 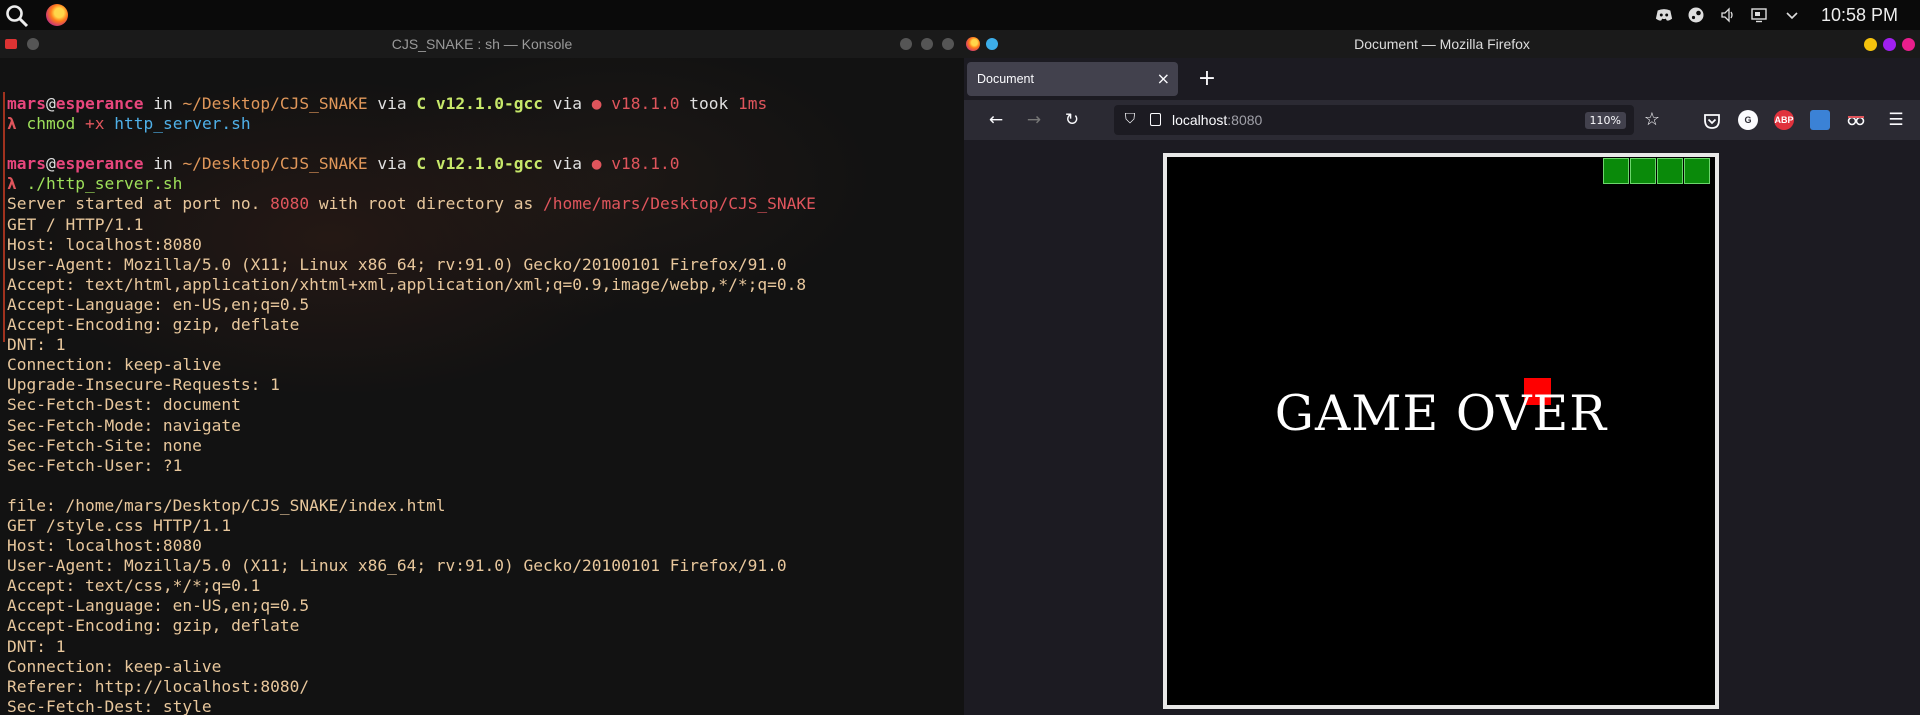 I want to click on navigation-toolbar: ← → ↻ ⛉ localhost:8080 110% ☆ G ABP ☰, so click(x=1442, y=120).